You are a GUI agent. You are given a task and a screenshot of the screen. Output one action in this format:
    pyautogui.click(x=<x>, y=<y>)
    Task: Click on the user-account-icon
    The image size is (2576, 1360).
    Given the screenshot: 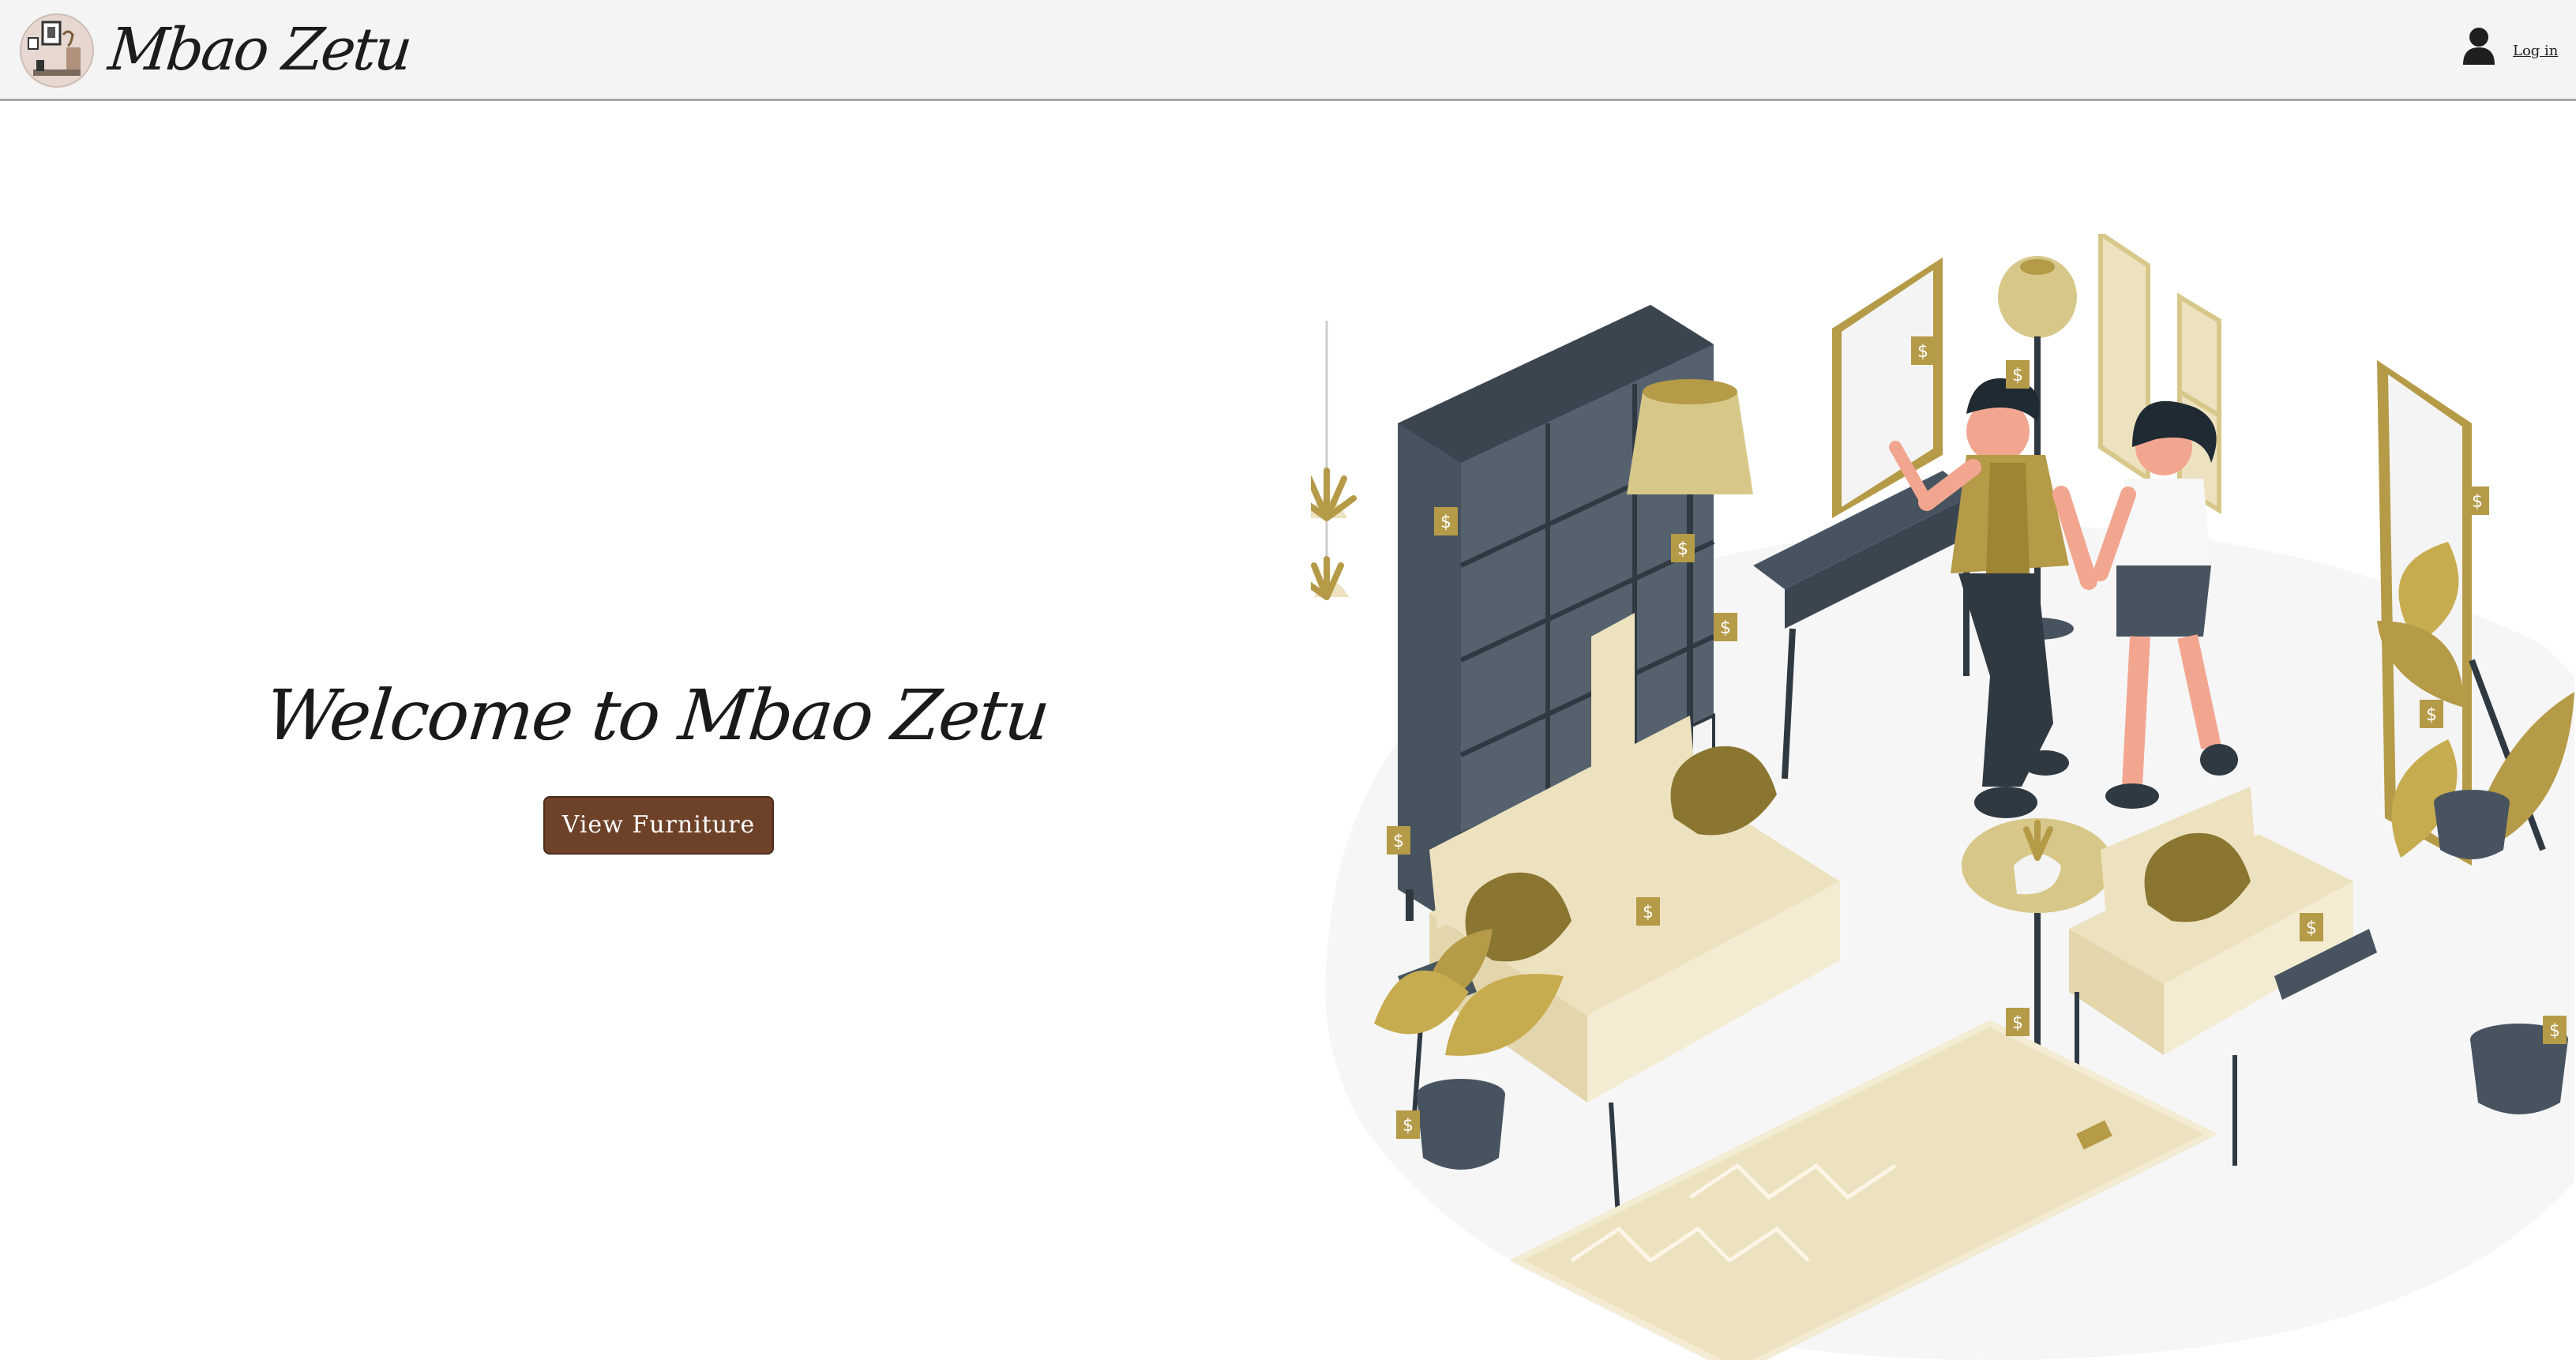 What is the action you would take?
    pyautogui.click(x=2478, y=46)
    